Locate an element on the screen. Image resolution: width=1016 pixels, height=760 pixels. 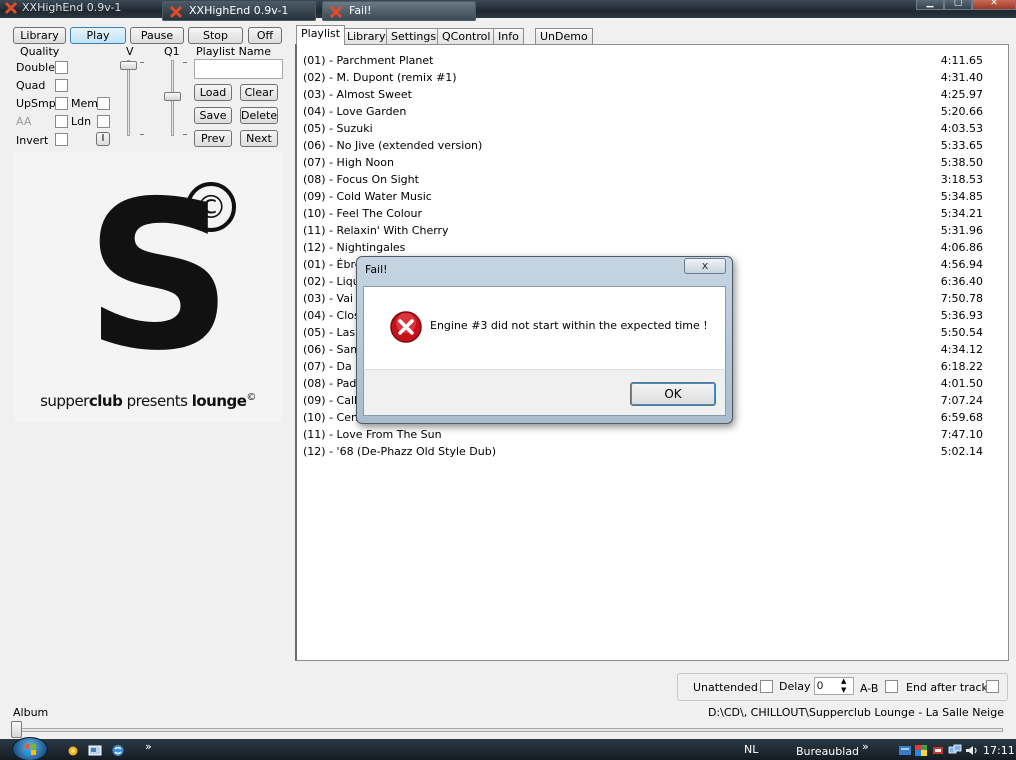
tray-network-icon is located at coordinates (905, 750).